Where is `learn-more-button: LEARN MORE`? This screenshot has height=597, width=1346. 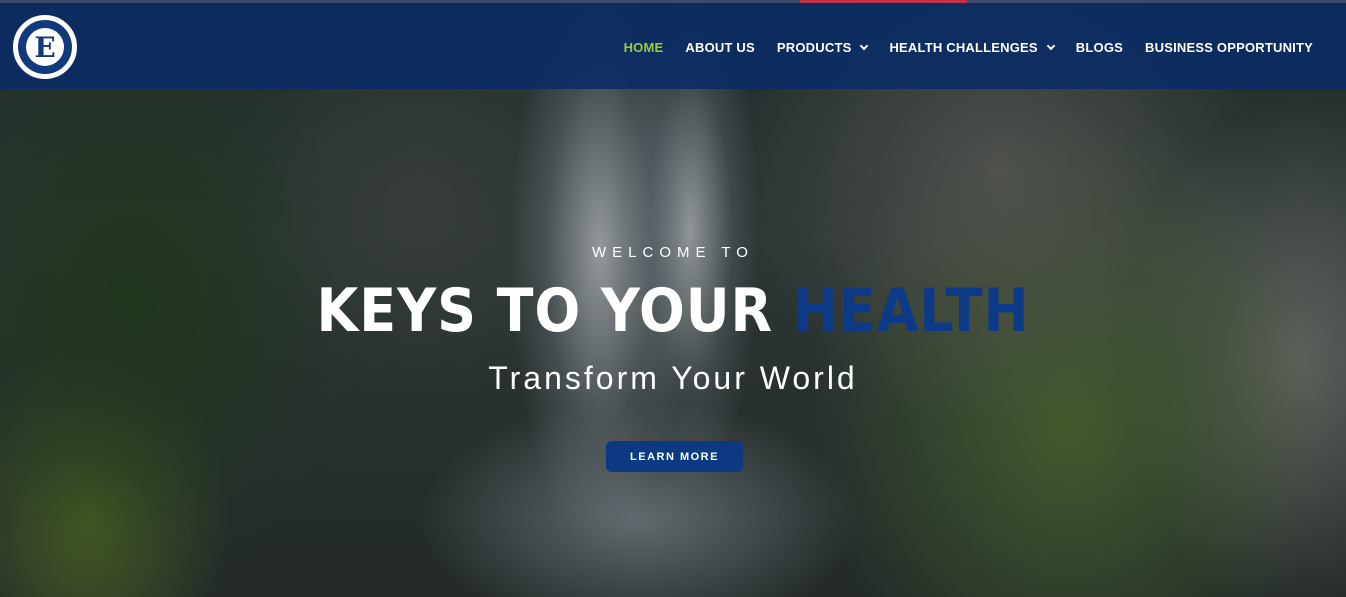 learn-more-button: LEARN MORE is located at coordinates (674, 456).